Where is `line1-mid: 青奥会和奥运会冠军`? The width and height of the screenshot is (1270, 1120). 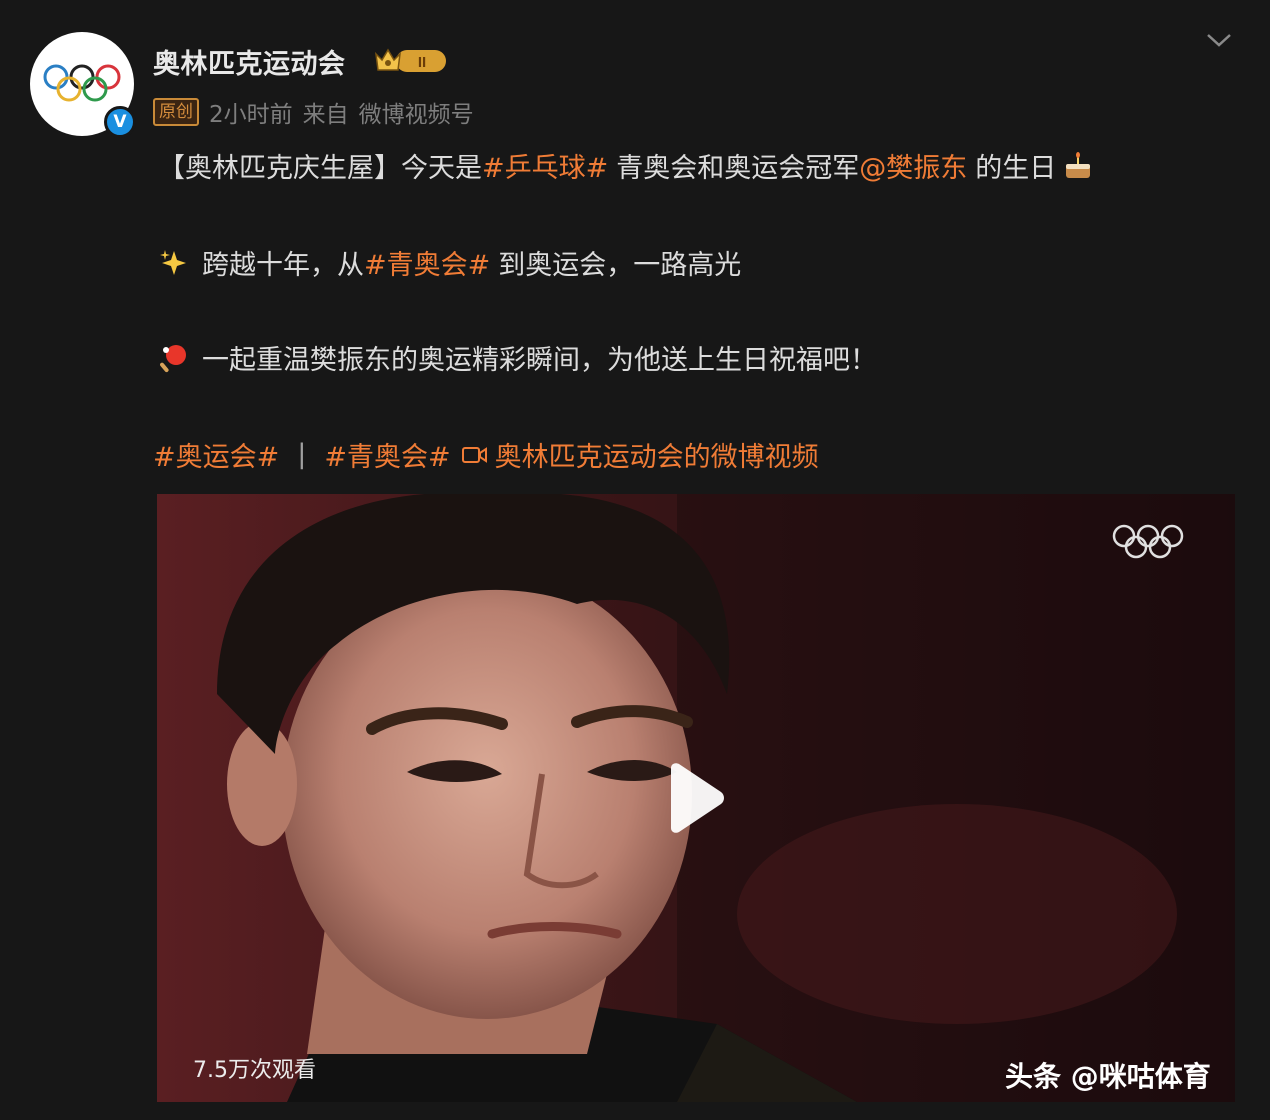
line1-mid: 青奥会和奥运会冠军 is located at coordinates (738, 168).